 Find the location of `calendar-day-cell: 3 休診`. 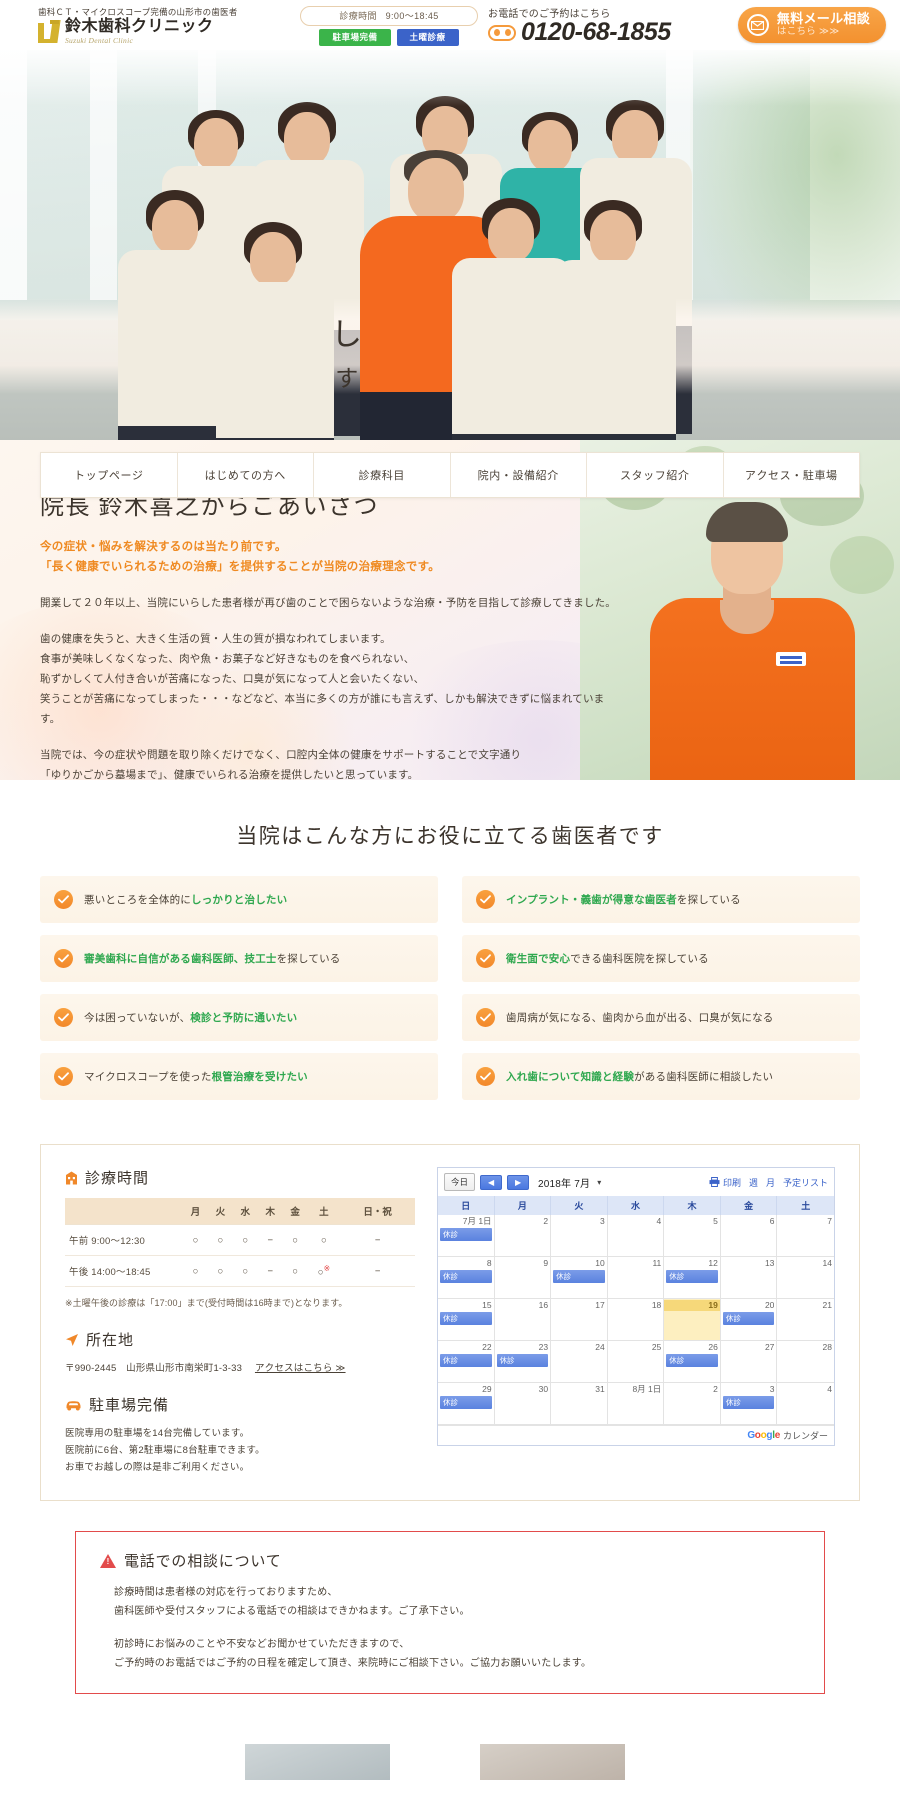

calendar-day-cell: 3 休診 is located at coordinates (749, 1404).